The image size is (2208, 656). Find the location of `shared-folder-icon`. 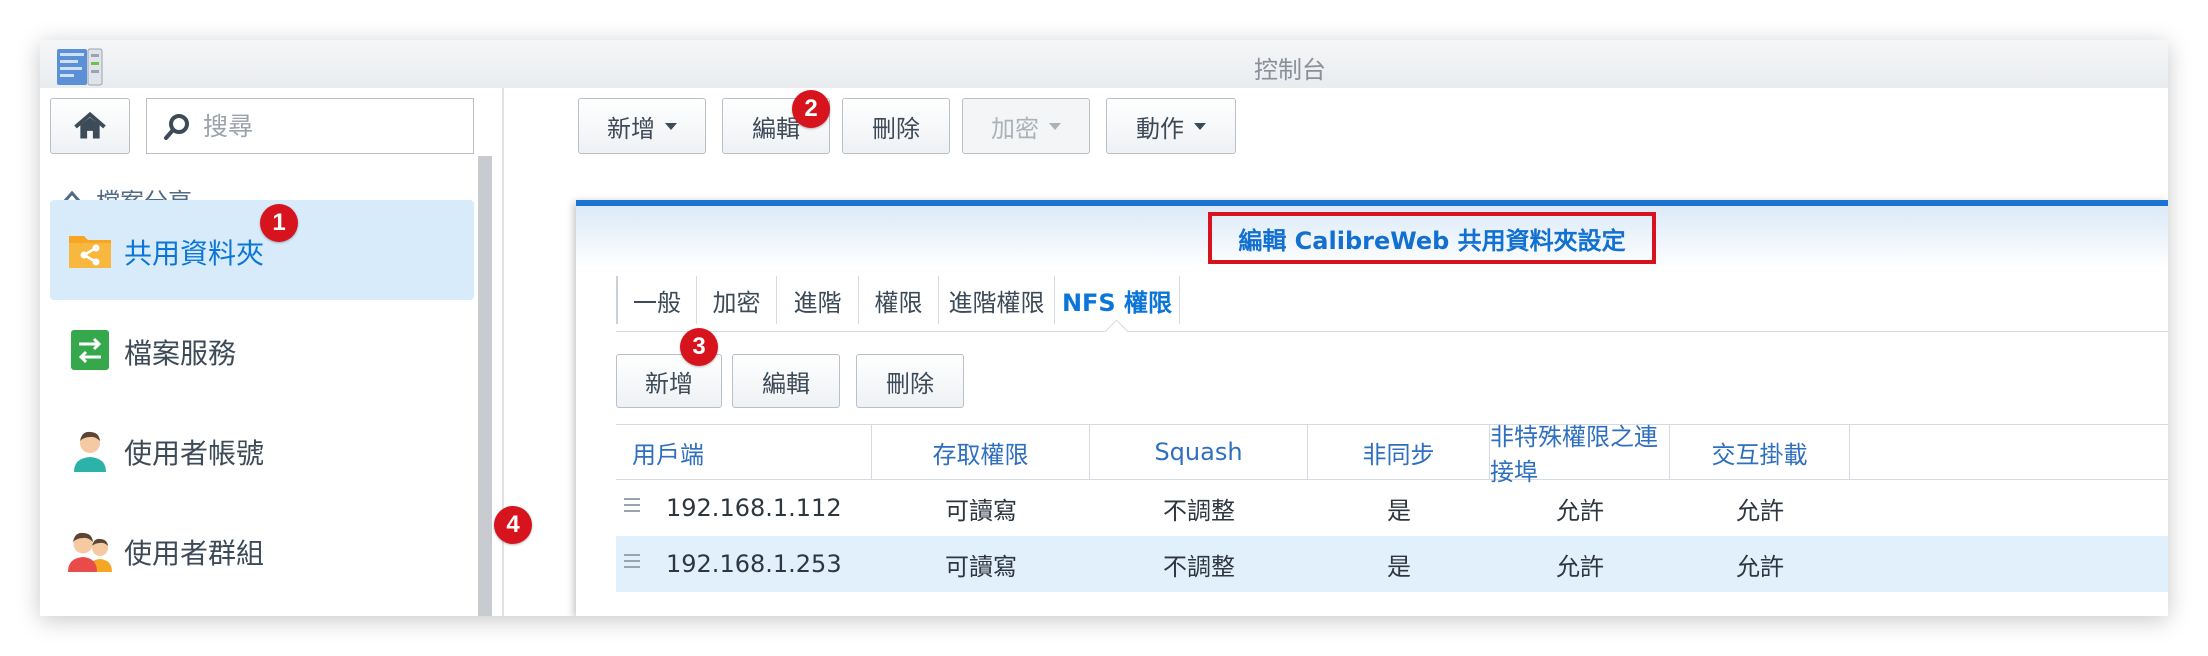

shared-folder-icon is located at coordinates (90, 252).